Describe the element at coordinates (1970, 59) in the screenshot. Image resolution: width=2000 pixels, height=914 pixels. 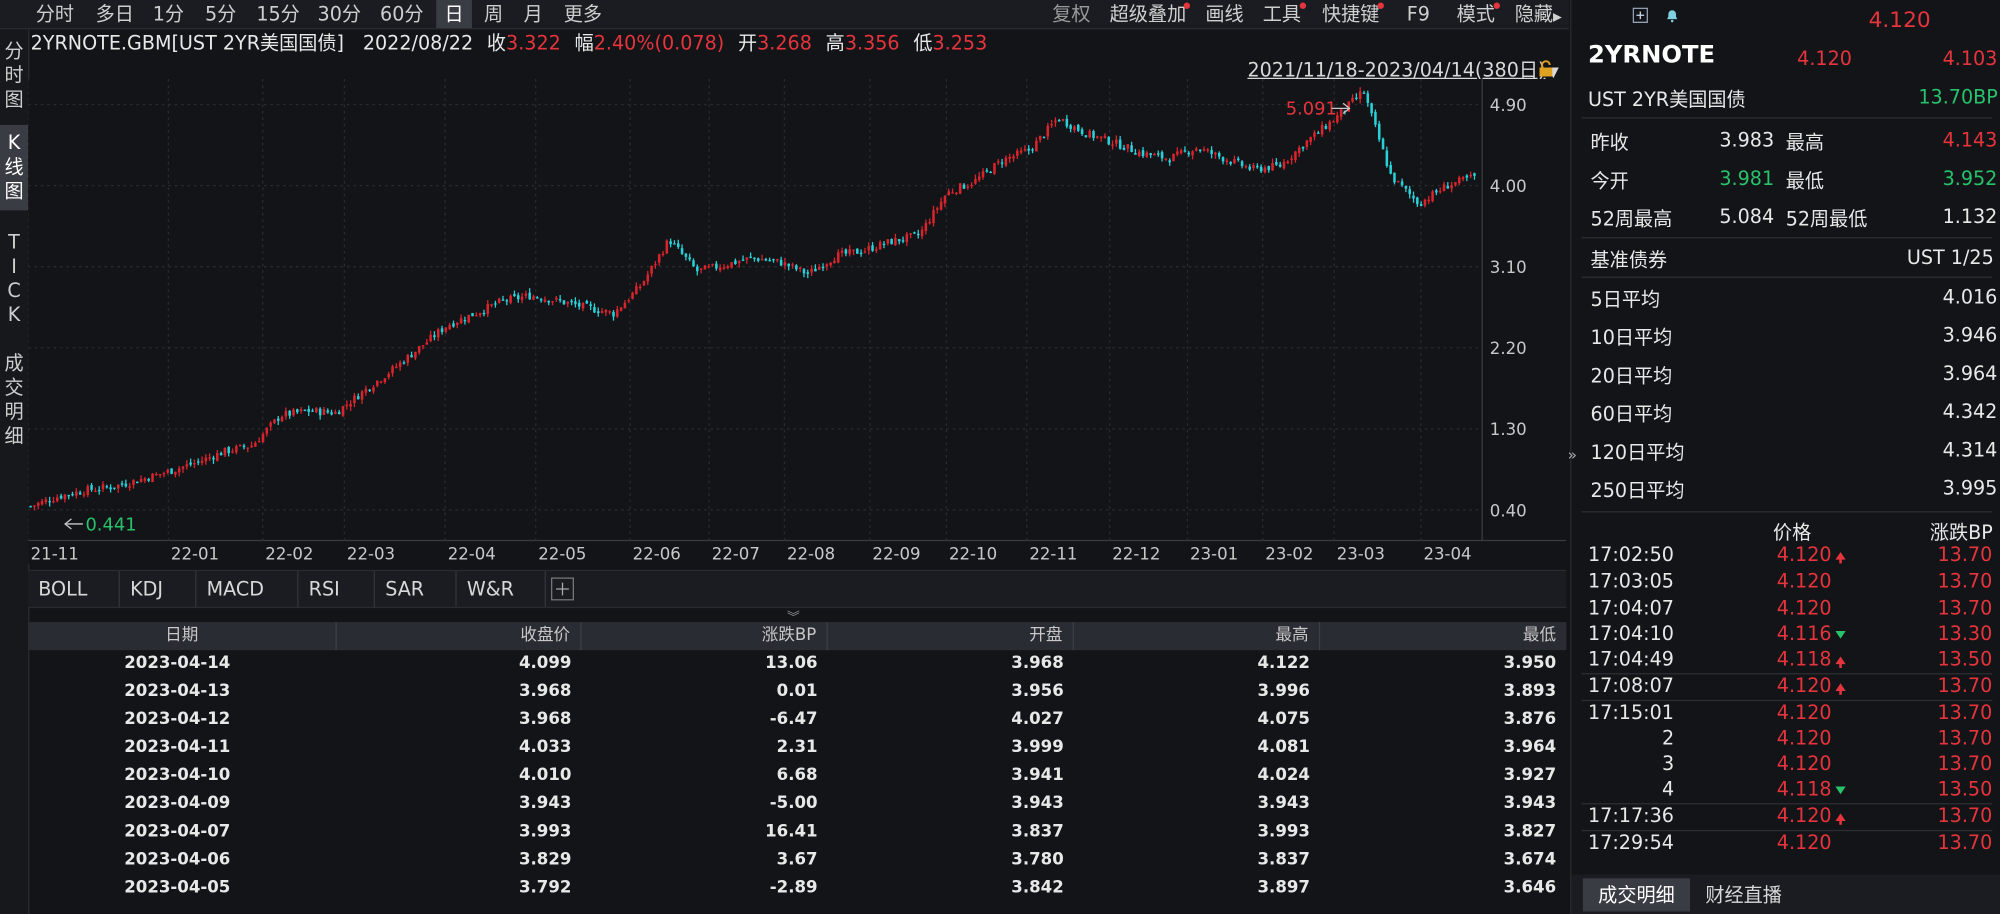
I see `ask-price: 4.103` at that location.